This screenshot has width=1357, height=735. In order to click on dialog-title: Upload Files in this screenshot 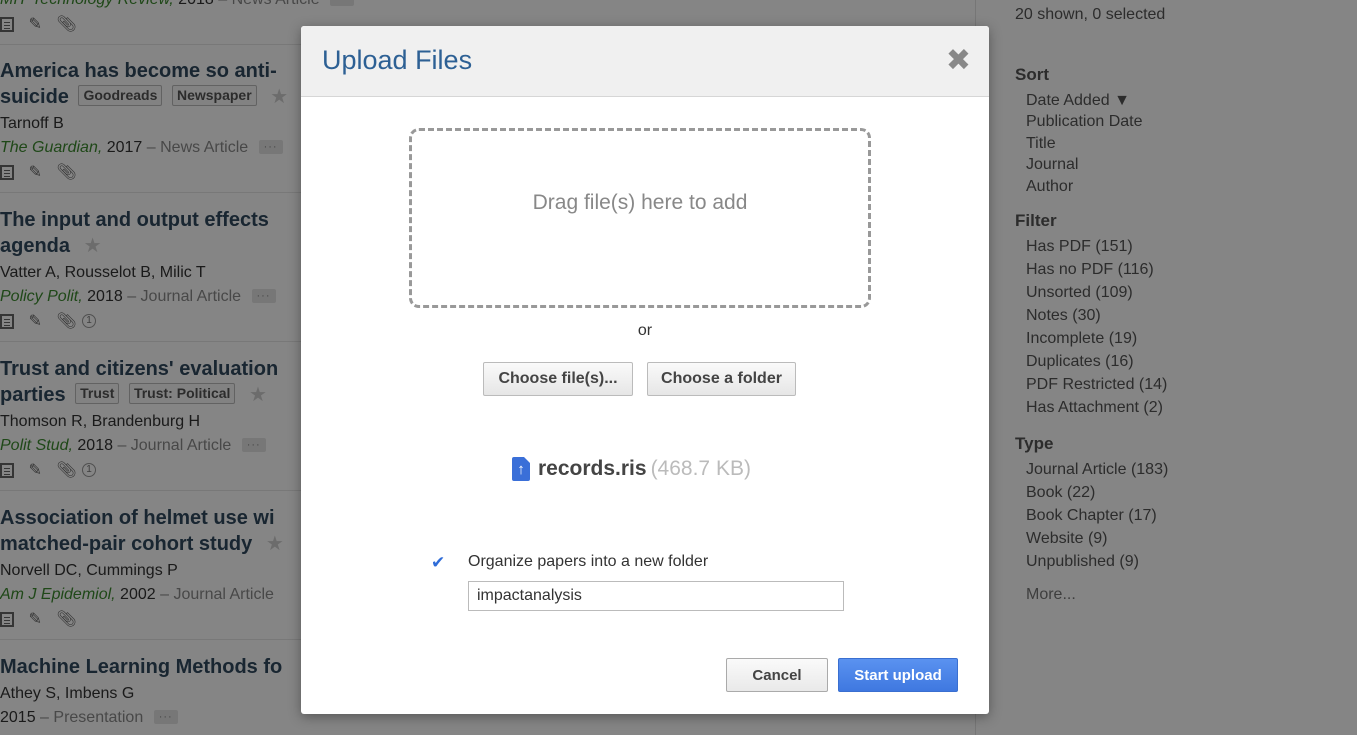, I will do `click(397, 60)`.